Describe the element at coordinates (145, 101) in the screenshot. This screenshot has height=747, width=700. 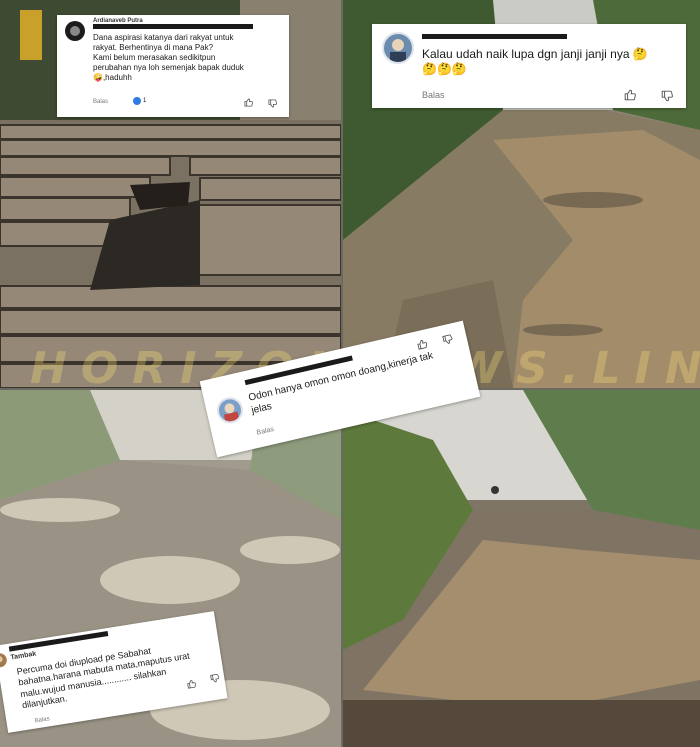
I see `like-count: 1` at that location.